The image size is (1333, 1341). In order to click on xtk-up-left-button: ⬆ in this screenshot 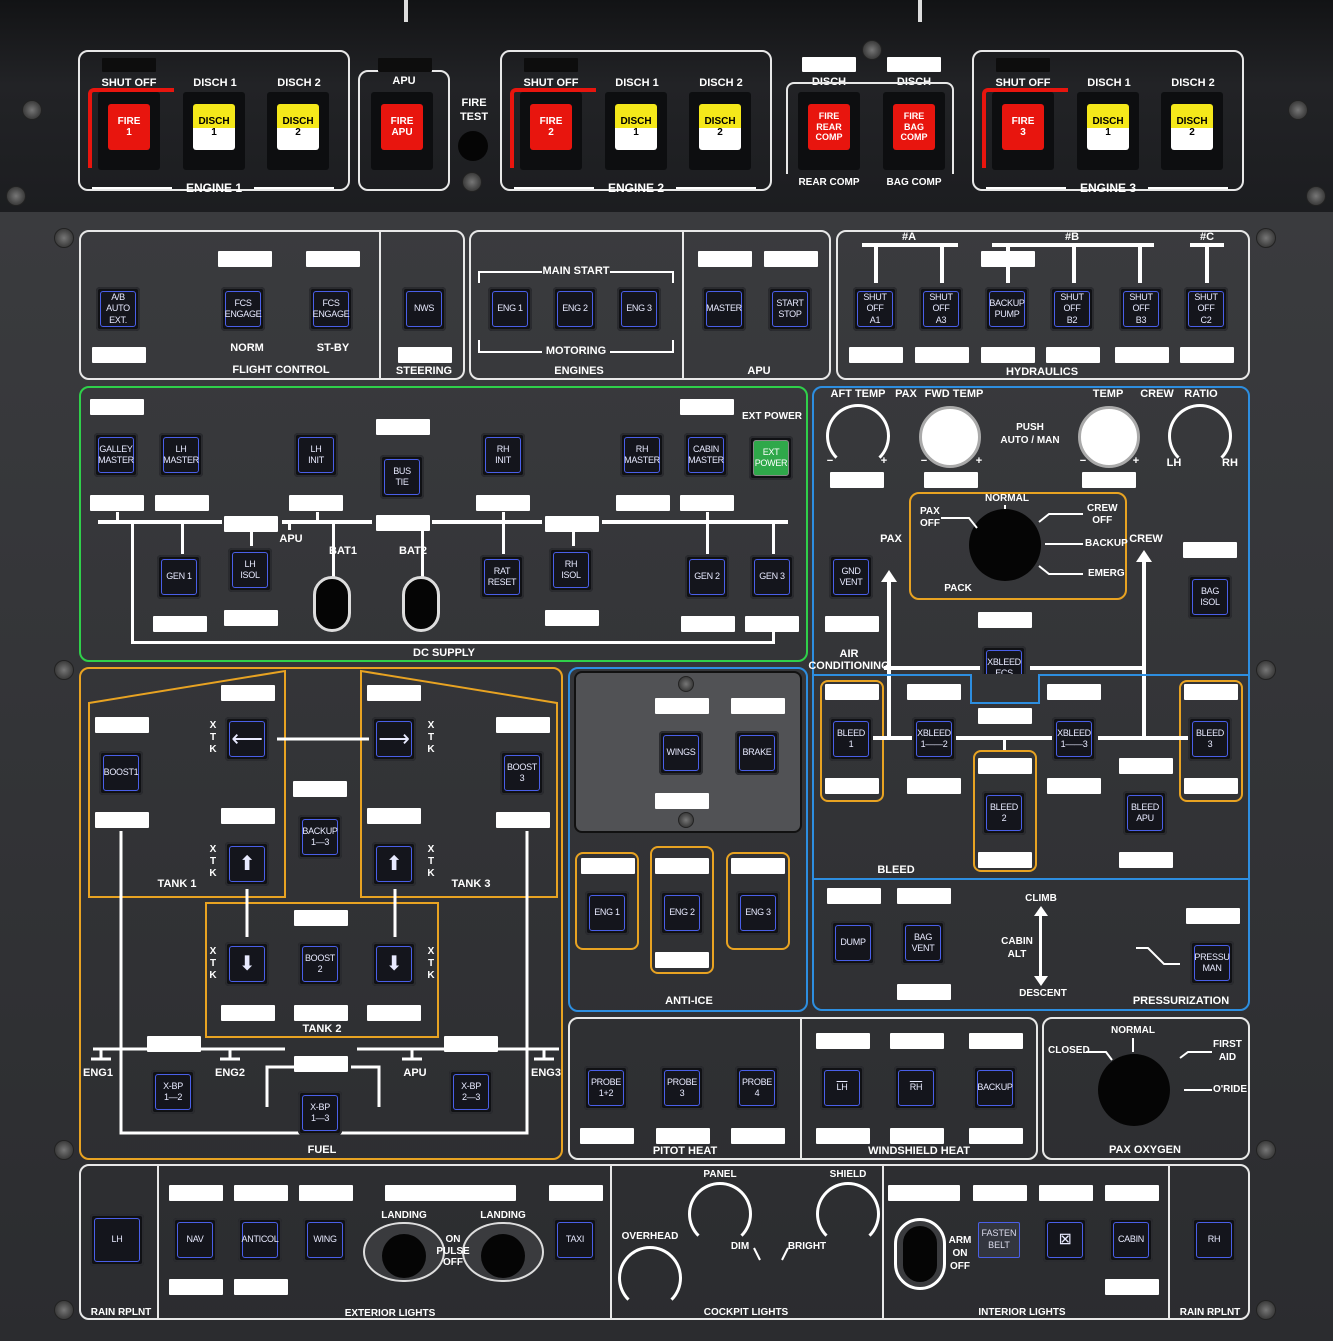, I will do `click(247, 864)`.